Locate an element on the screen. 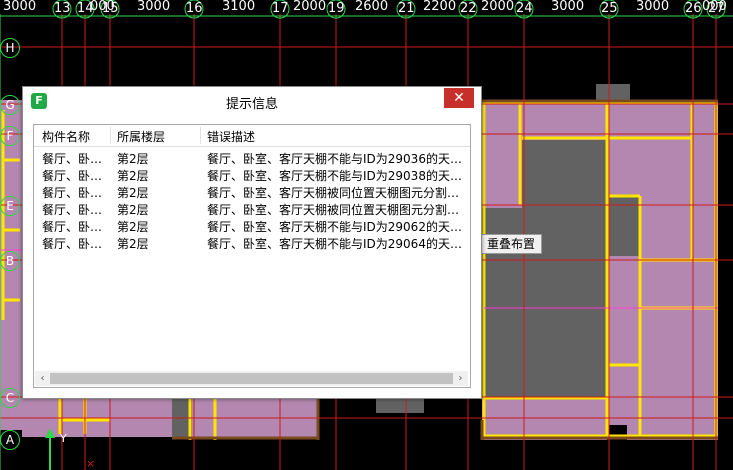 The width and height of the screenshot is (733, 470). row-axis-bubble: B is located at coordinates (10, 261).